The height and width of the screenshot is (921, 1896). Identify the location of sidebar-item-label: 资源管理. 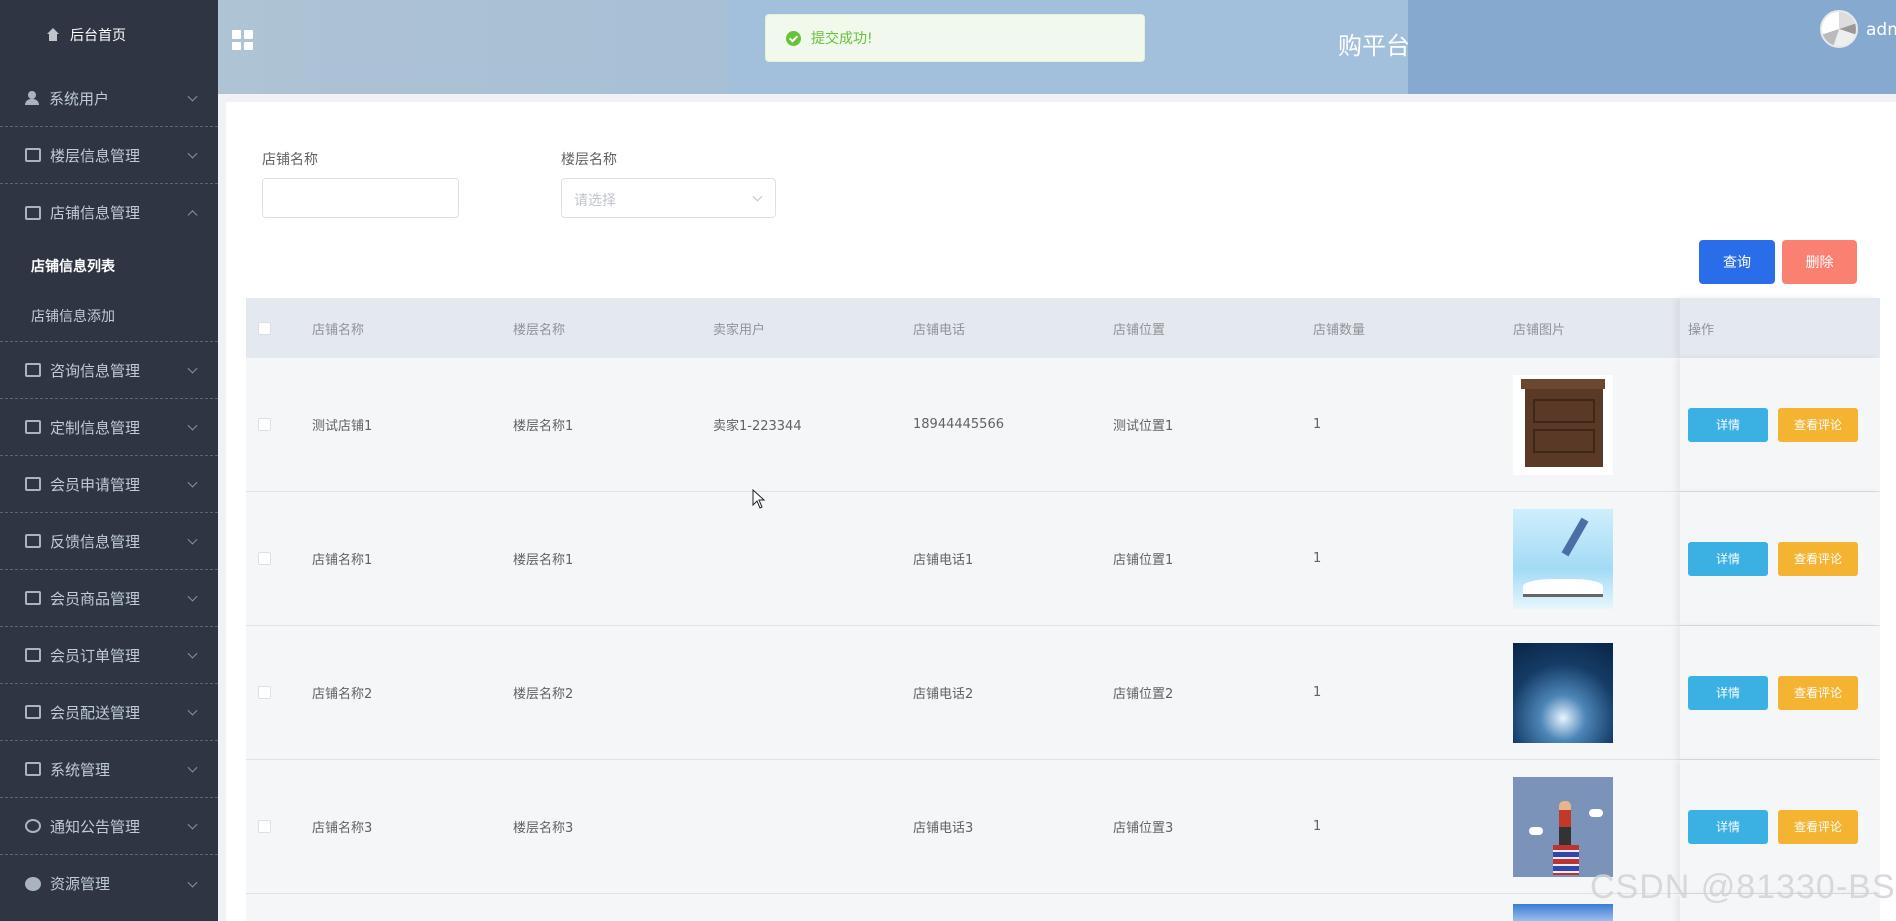
(80, 884).